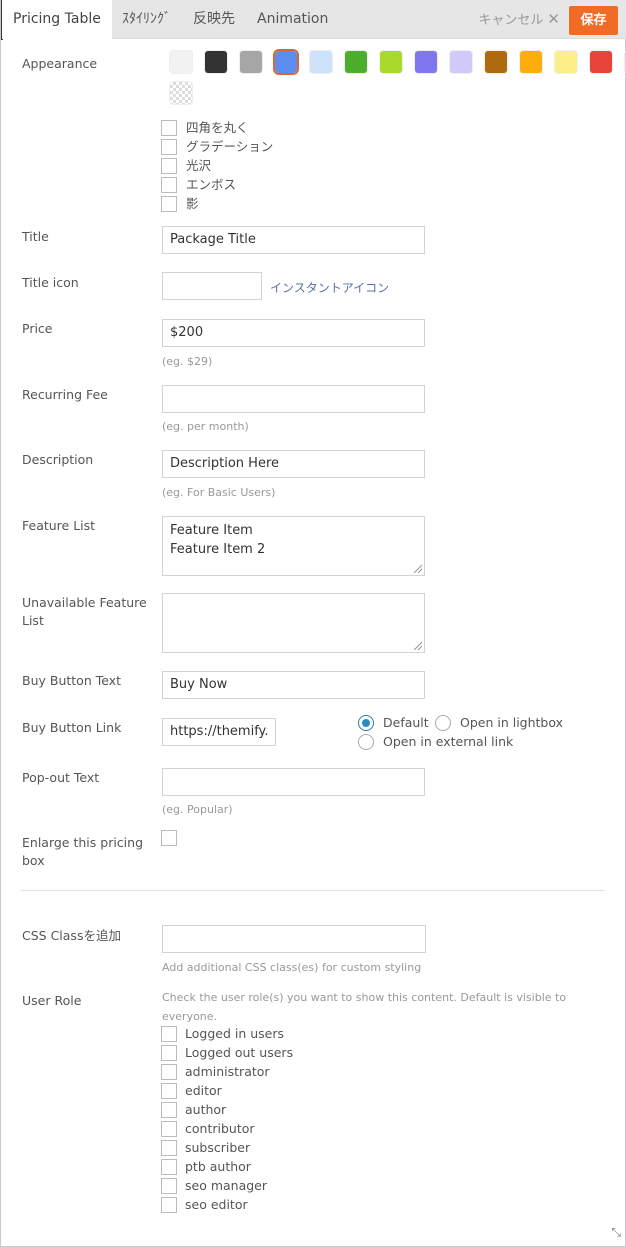  Describe the element at coordinates (72, 727) in the screenshot. I see `buy-button-link-label: Buy Button Link` at that location.